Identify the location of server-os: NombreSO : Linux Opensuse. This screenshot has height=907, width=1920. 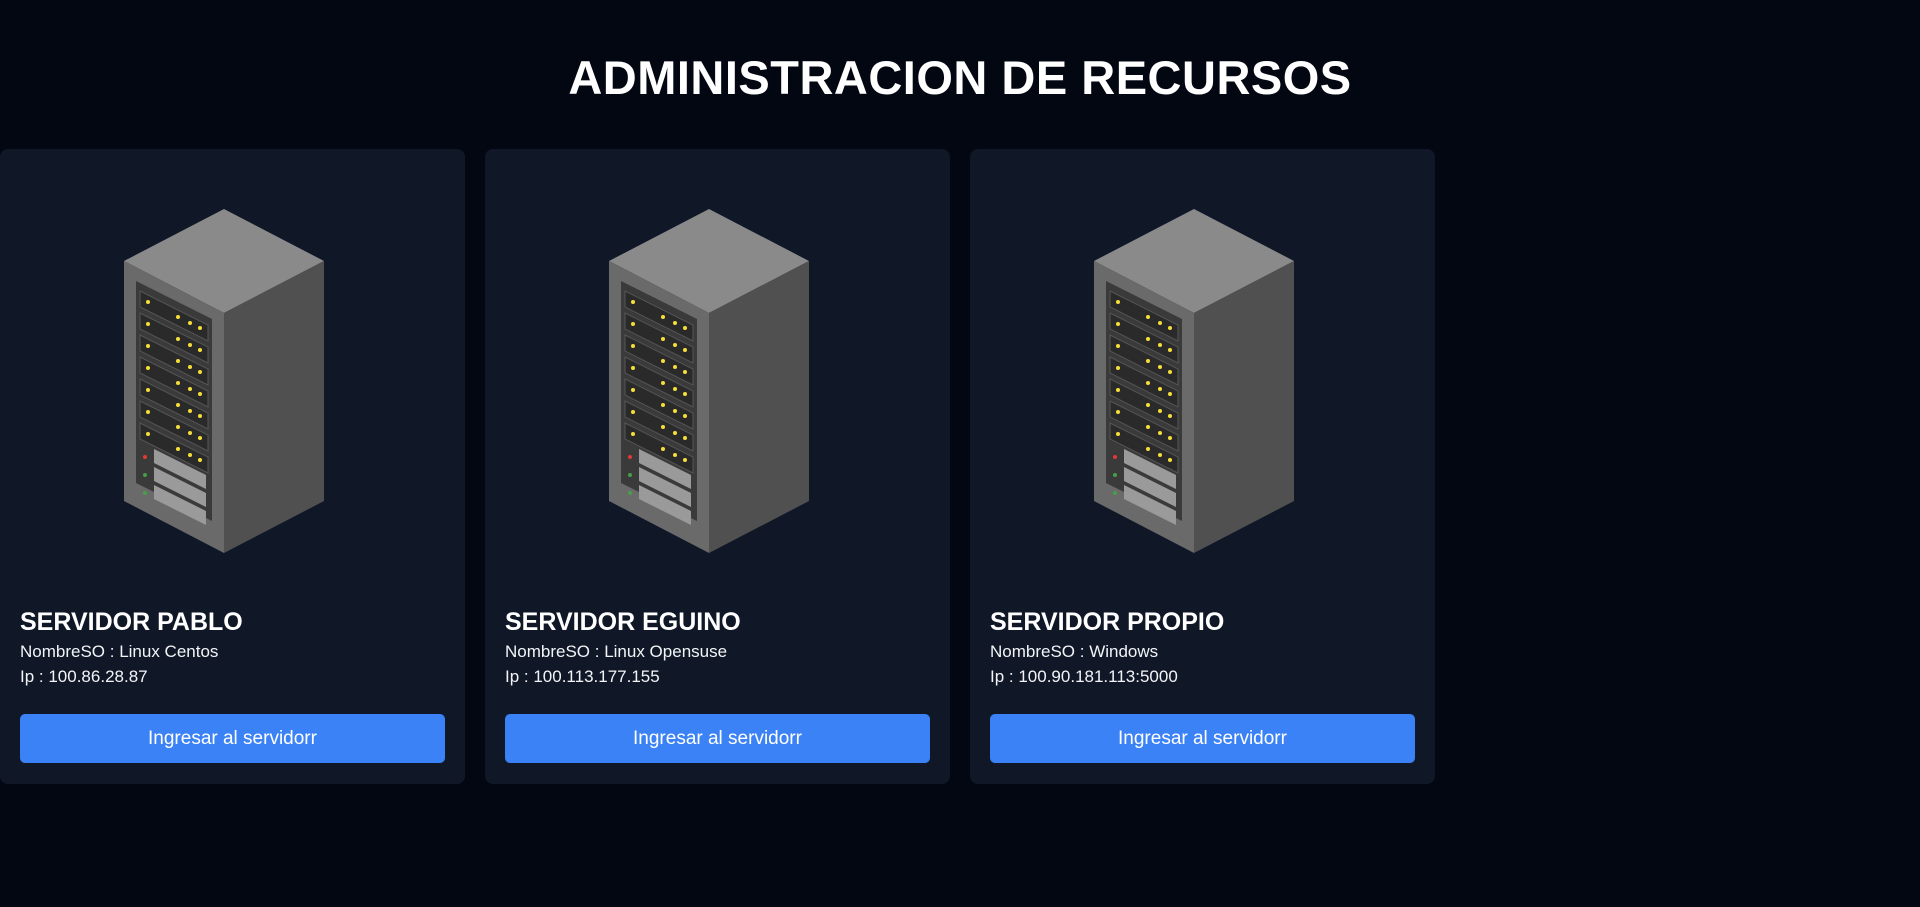
(616, 651).